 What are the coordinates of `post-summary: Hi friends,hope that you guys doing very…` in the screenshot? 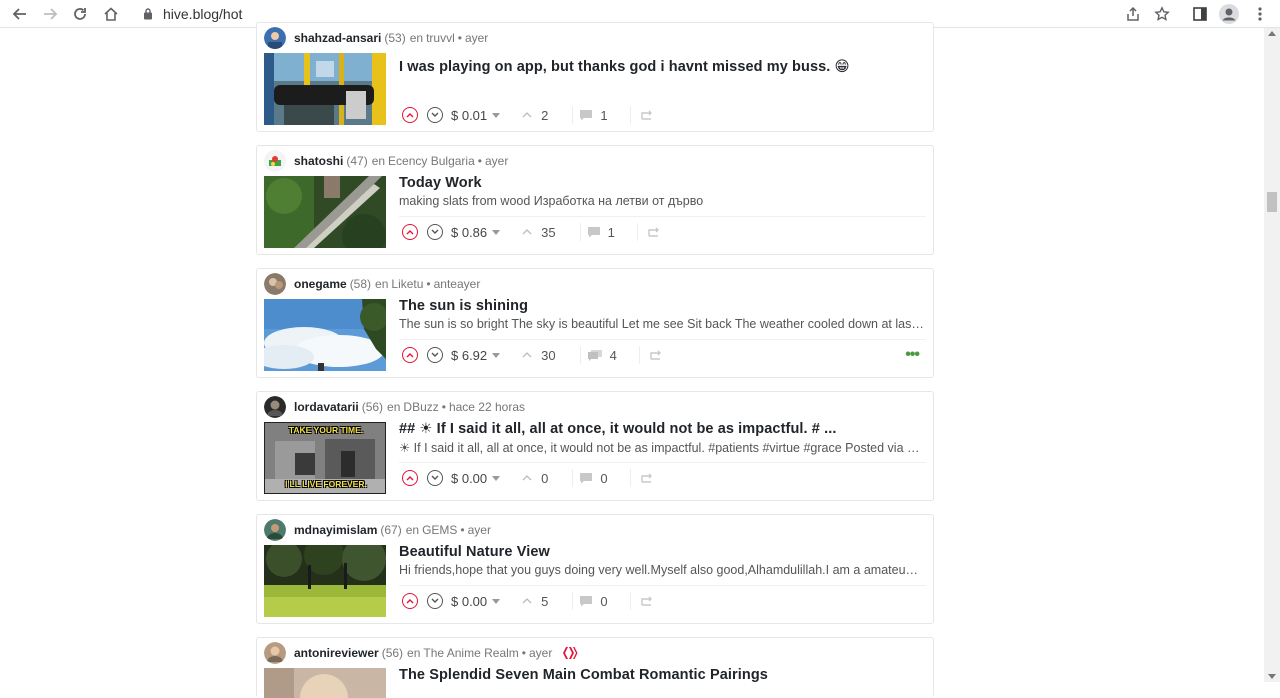 It's located at (662, 570).